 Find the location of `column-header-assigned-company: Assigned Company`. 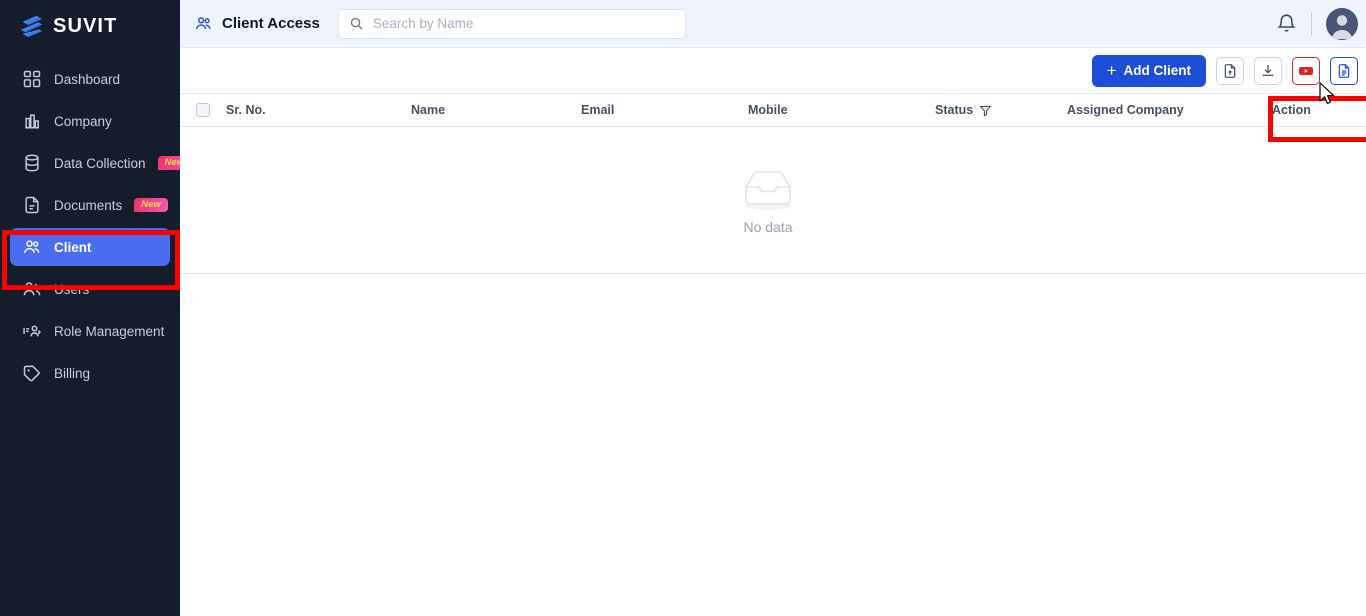

column-header-assigned-company: Assigned Company is located at coordinates (1169, 110).